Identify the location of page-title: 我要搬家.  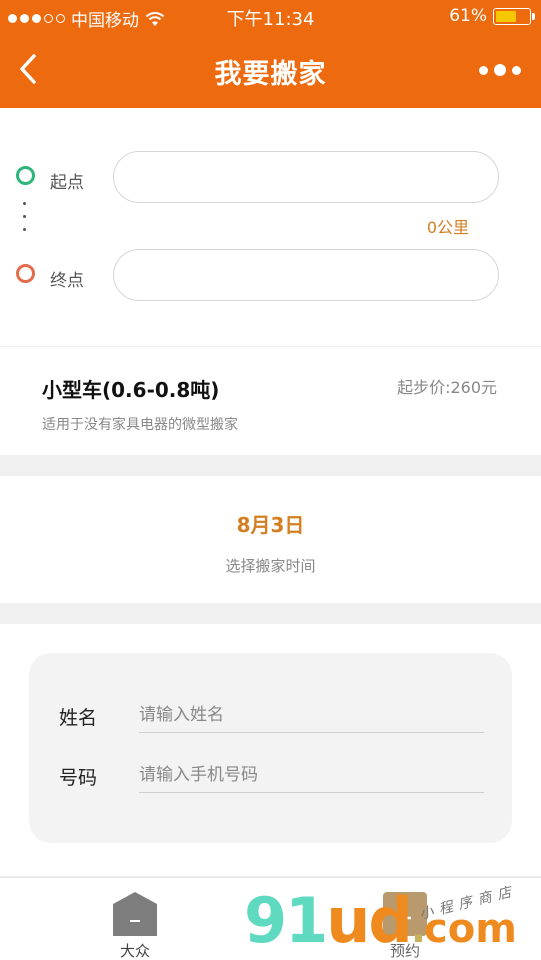
(270, 74).